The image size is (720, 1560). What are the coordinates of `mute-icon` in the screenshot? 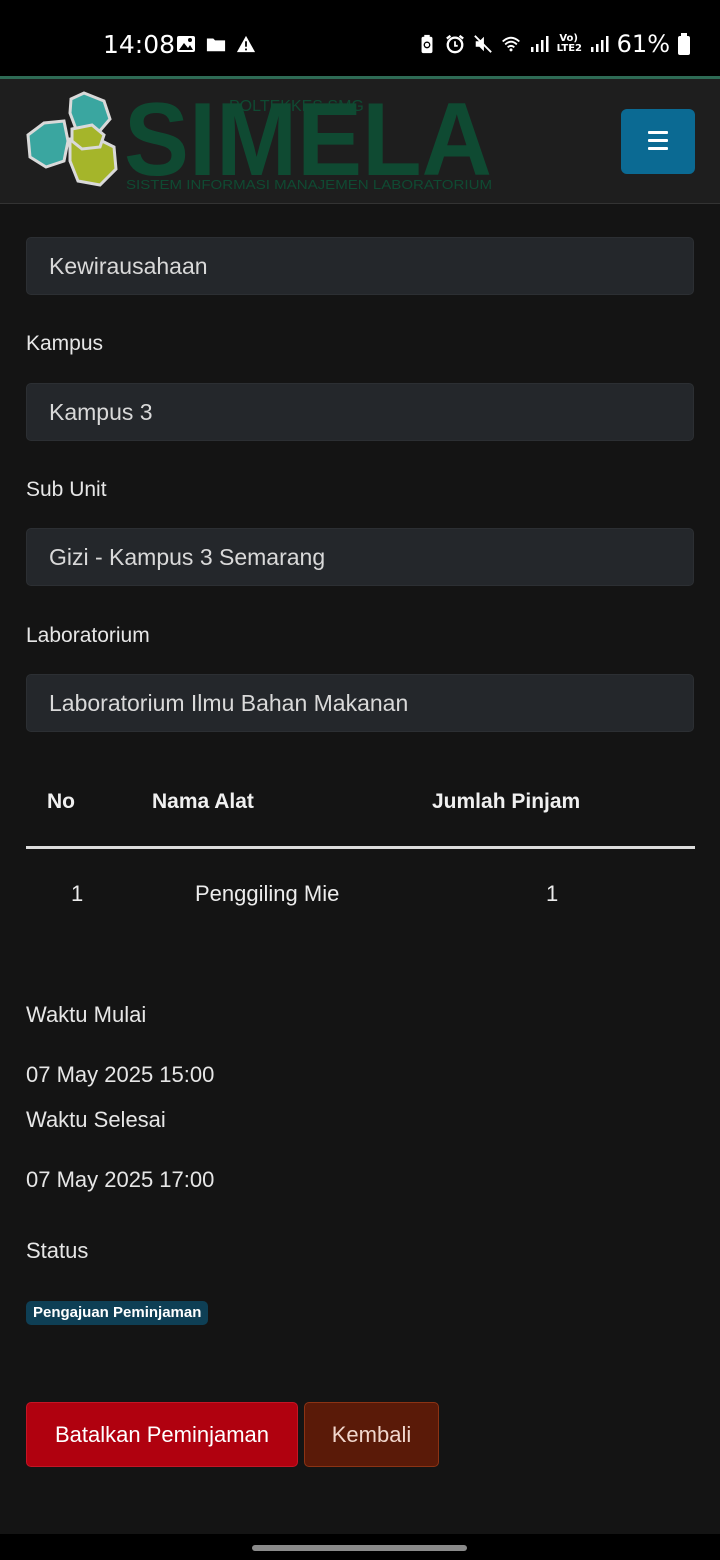 It's located at (482, 44).